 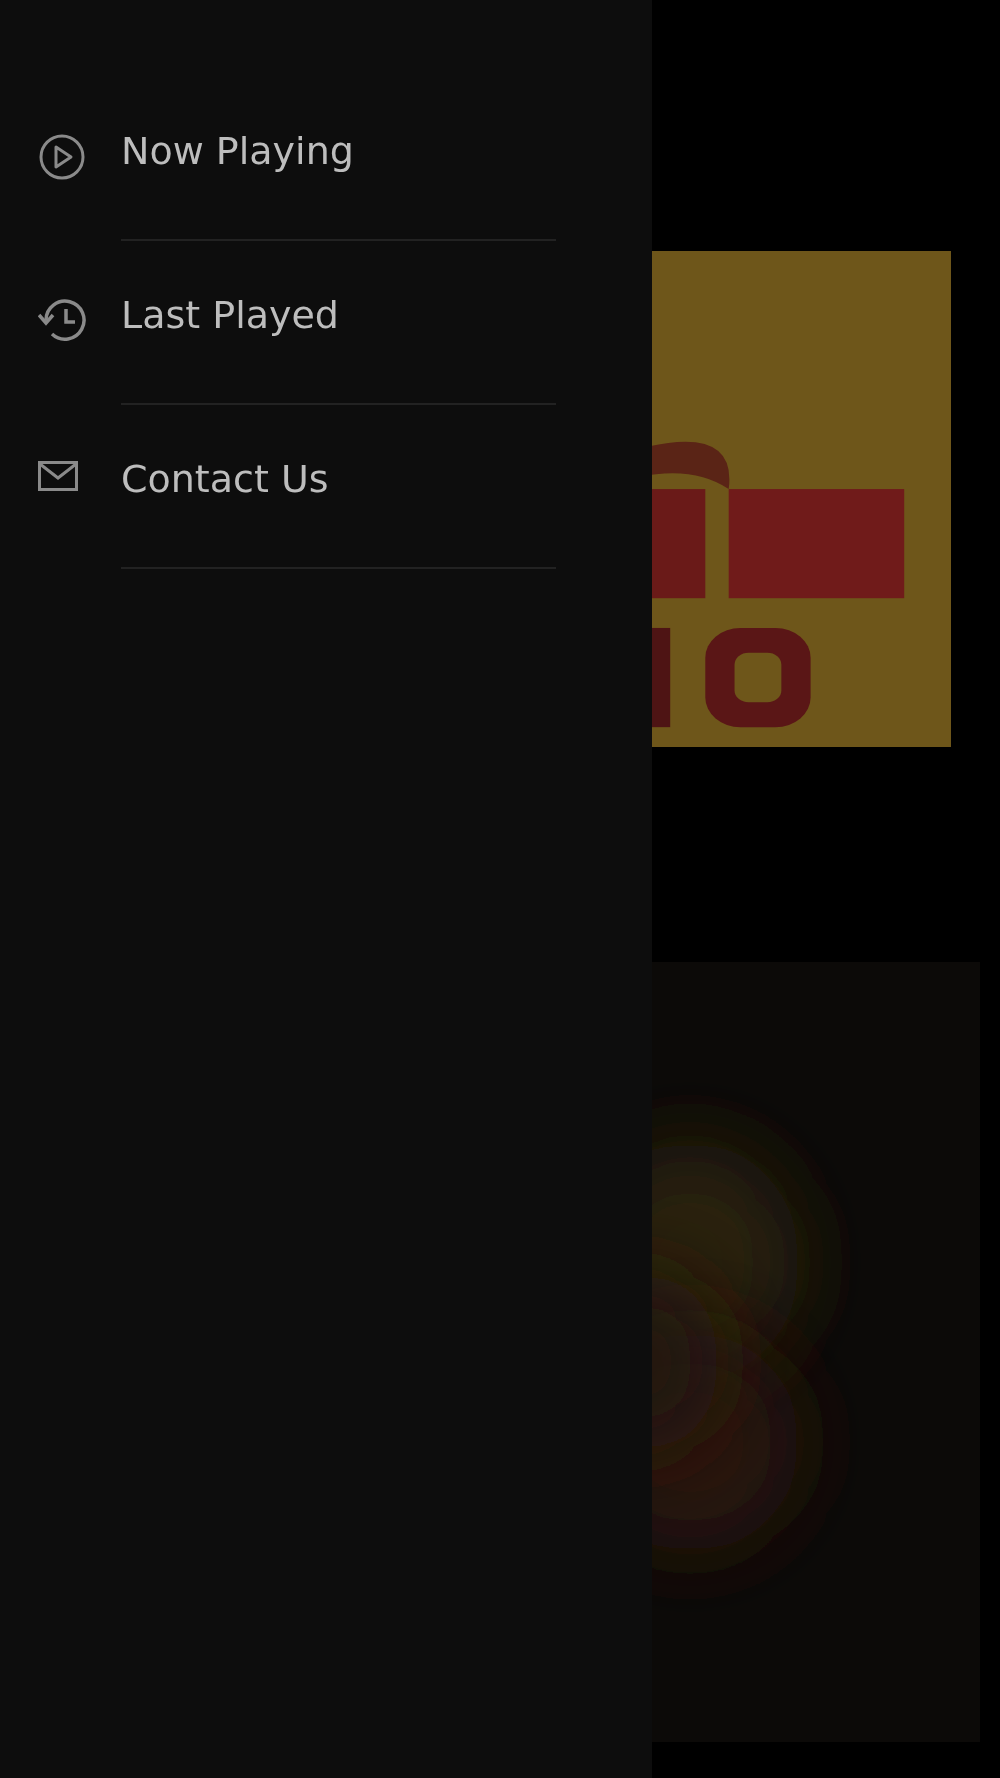 What do you see at coordinates (58, 476) in the screenshot?
I see `mail-icon` at bounding box center [58, 476].